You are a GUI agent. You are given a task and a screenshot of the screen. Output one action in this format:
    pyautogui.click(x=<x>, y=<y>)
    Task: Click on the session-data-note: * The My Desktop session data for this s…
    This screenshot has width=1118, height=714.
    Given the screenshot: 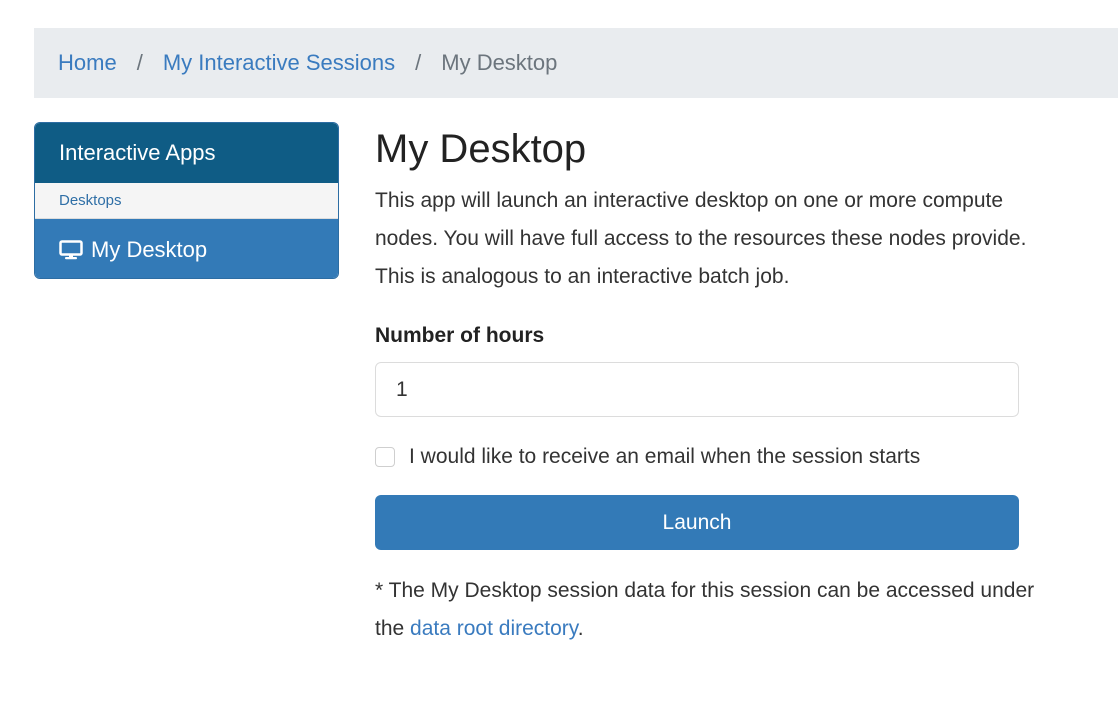 What is the action you would take?
    pyautogui.click(x=705, y=610)
    